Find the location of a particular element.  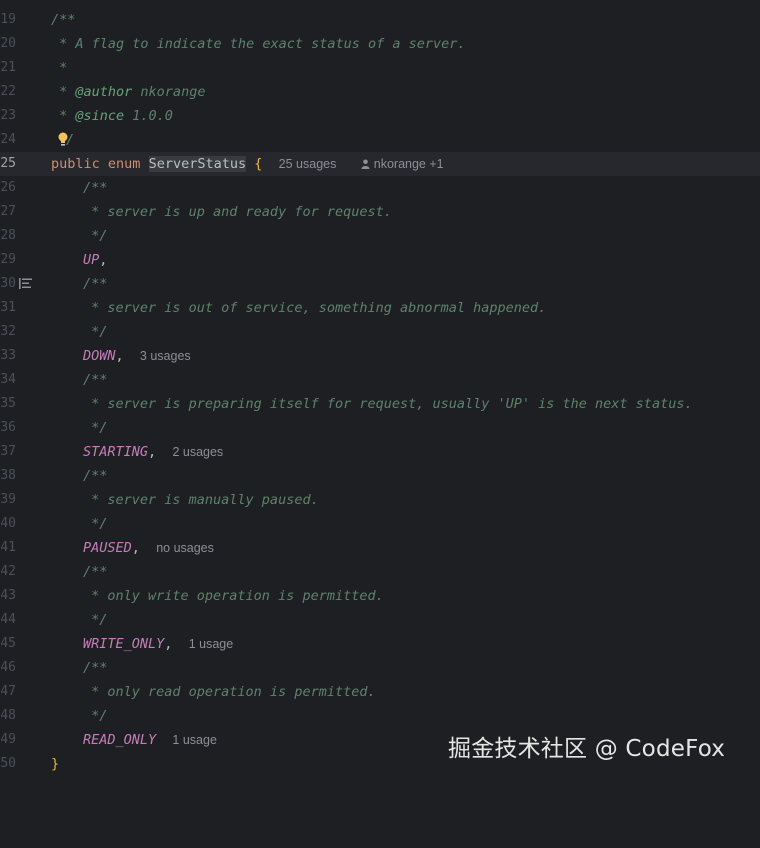

code-line: 42 /** is located at coordinates (380, 572).